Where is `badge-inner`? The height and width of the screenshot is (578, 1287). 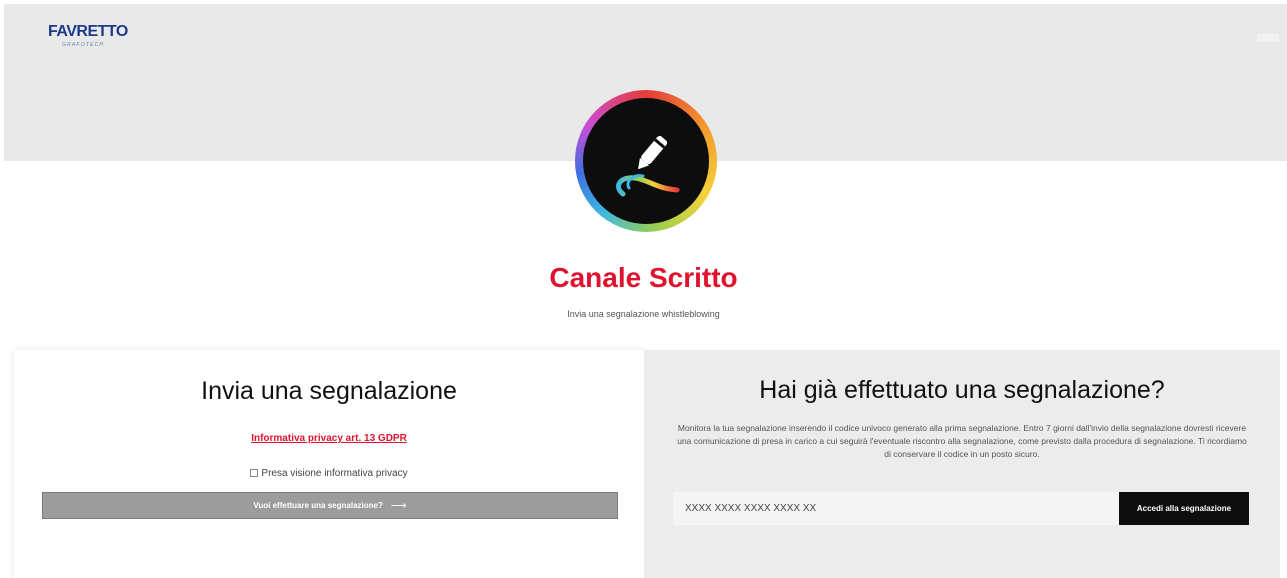 badge-inner is located at coordinates (646, 161).